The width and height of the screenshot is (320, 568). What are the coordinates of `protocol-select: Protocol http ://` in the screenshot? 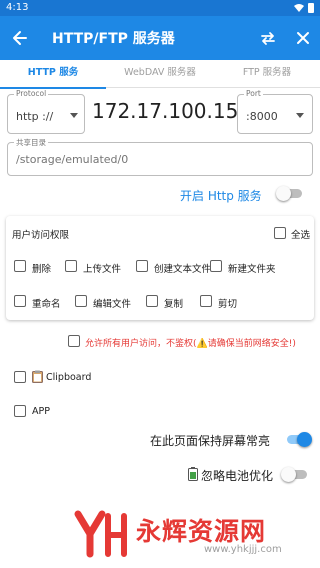 It's located at (46, 111).